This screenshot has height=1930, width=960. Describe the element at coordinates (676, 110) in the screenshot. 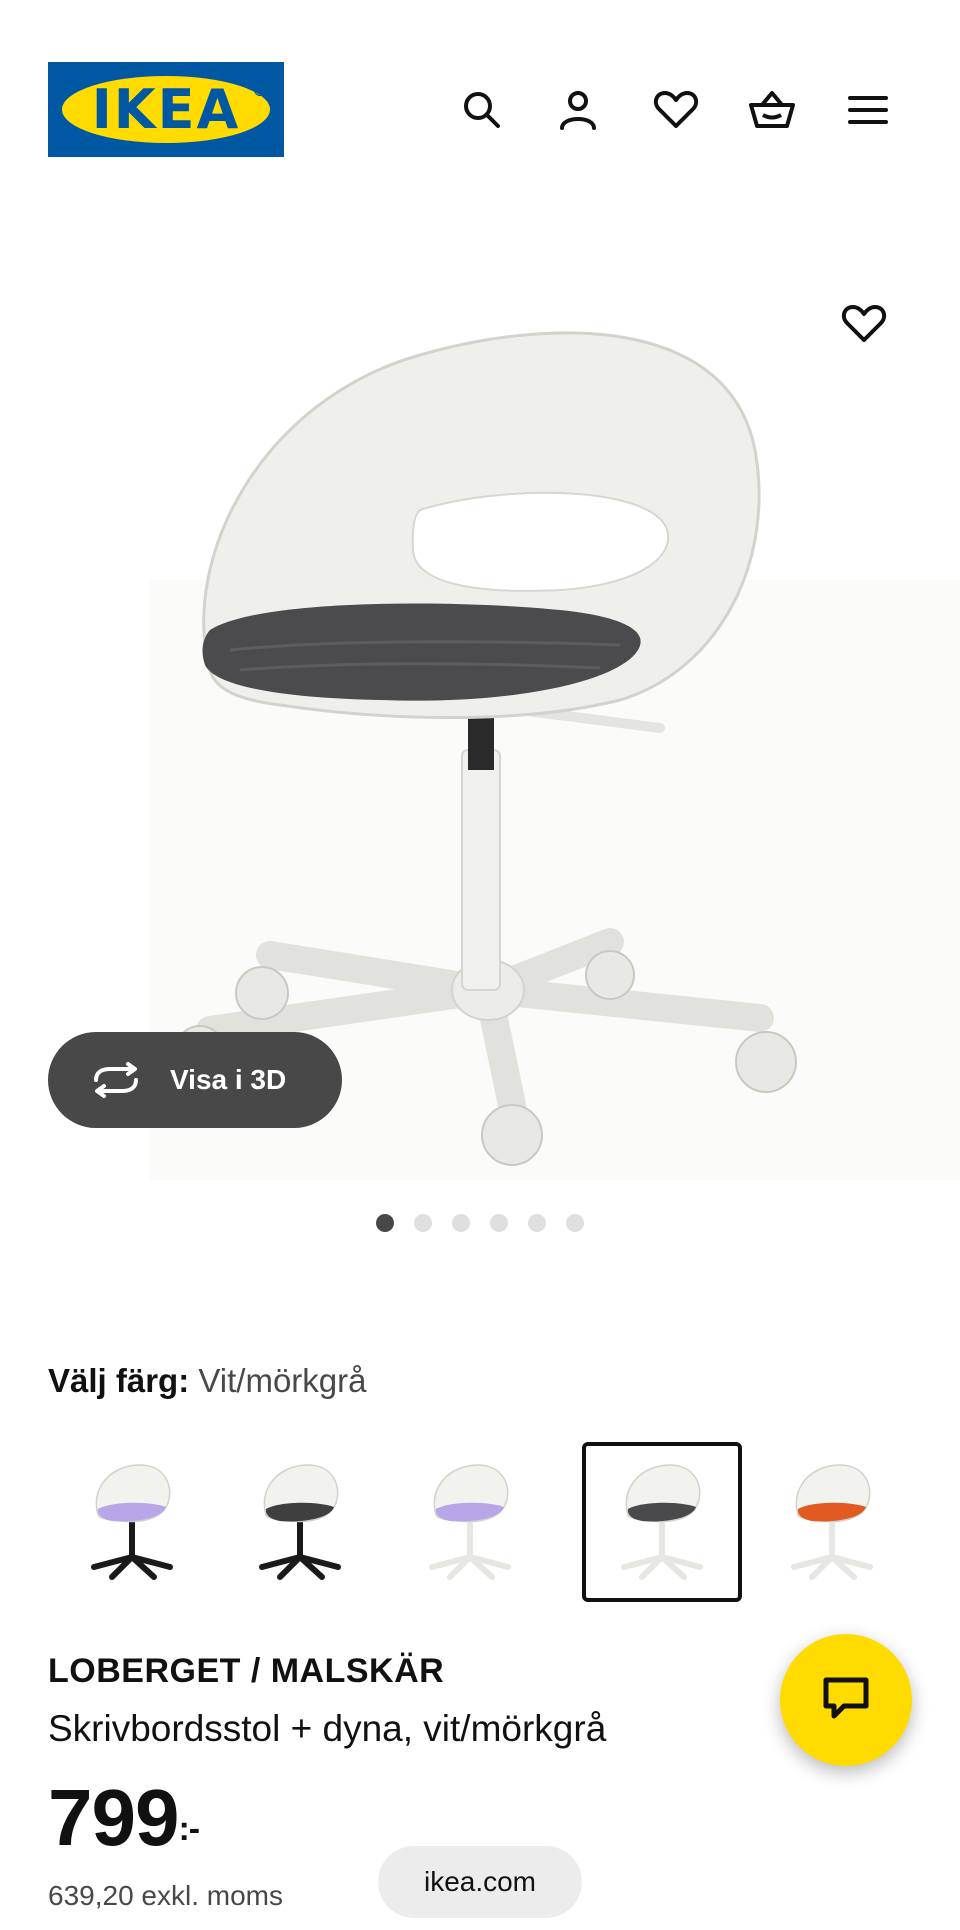

I see `heart-icon` at that location.